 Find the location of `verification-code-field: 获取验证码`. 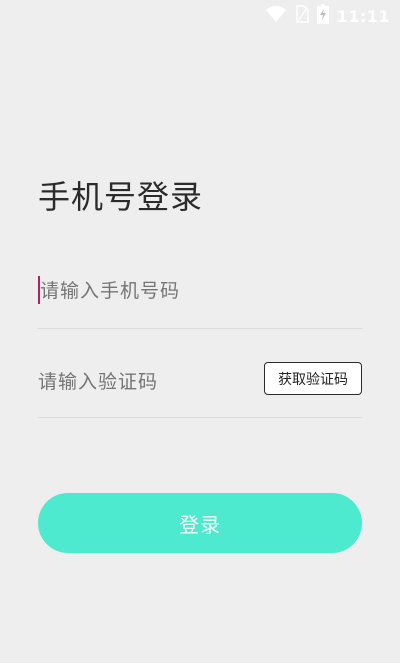

verification-code-field: 获取验证码 is located at coordinates (200, 385).